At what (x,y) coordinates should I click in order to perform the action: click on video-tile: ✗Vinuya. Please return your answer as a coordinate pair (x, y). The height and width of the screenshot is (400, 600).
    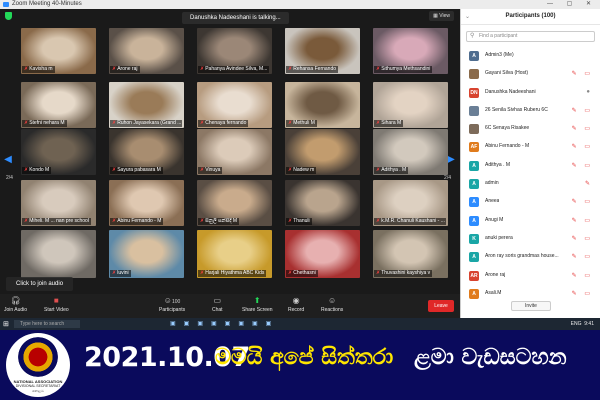
    Looking at the image, I should click on (234, 152).